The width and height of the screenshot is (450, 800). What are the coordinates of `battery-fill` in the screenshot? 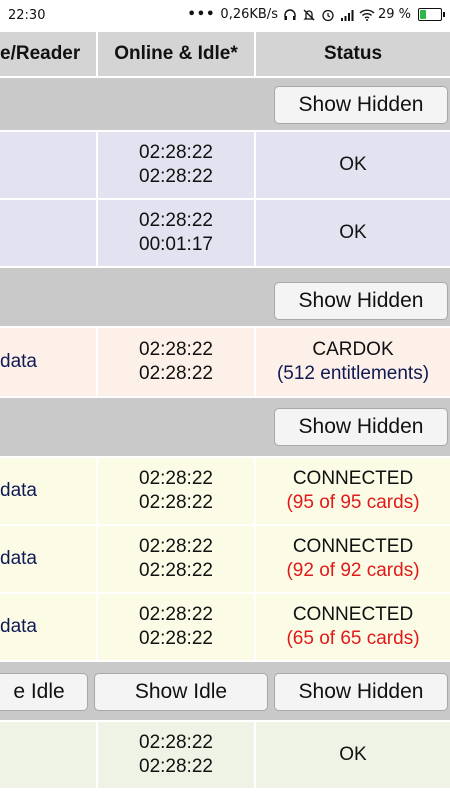 It's located at (423, 14).